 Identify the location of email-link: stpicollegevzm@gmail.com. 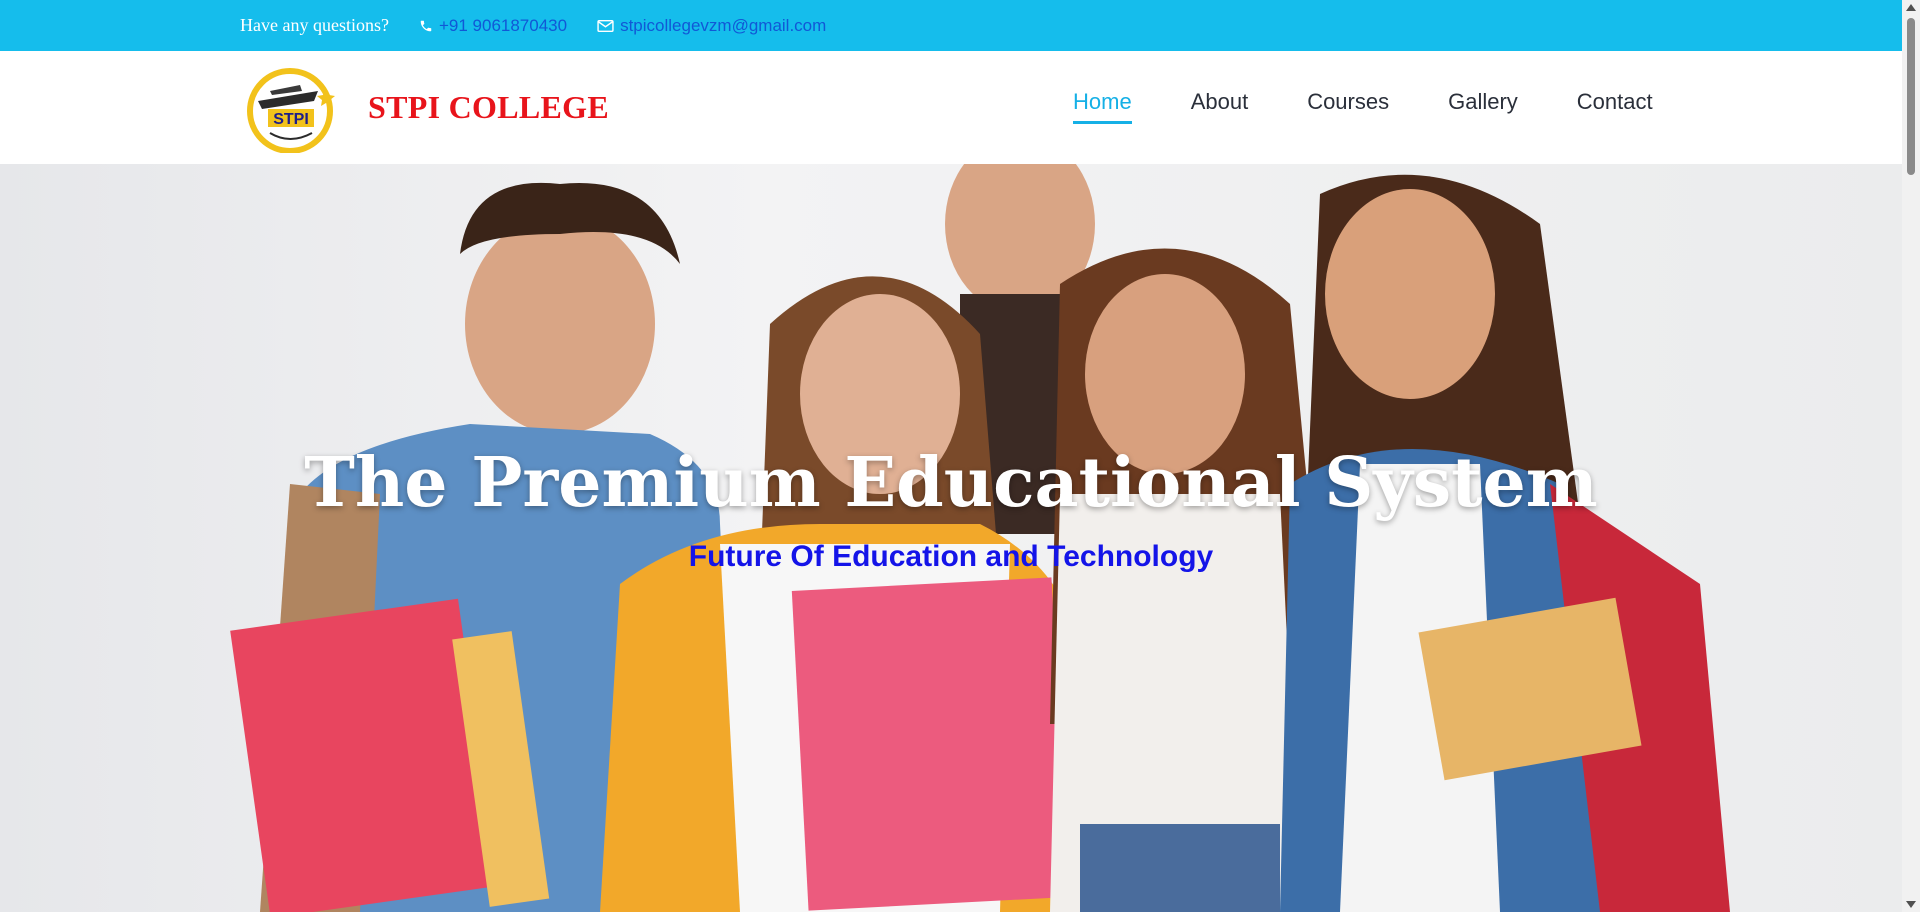
(711, 26).